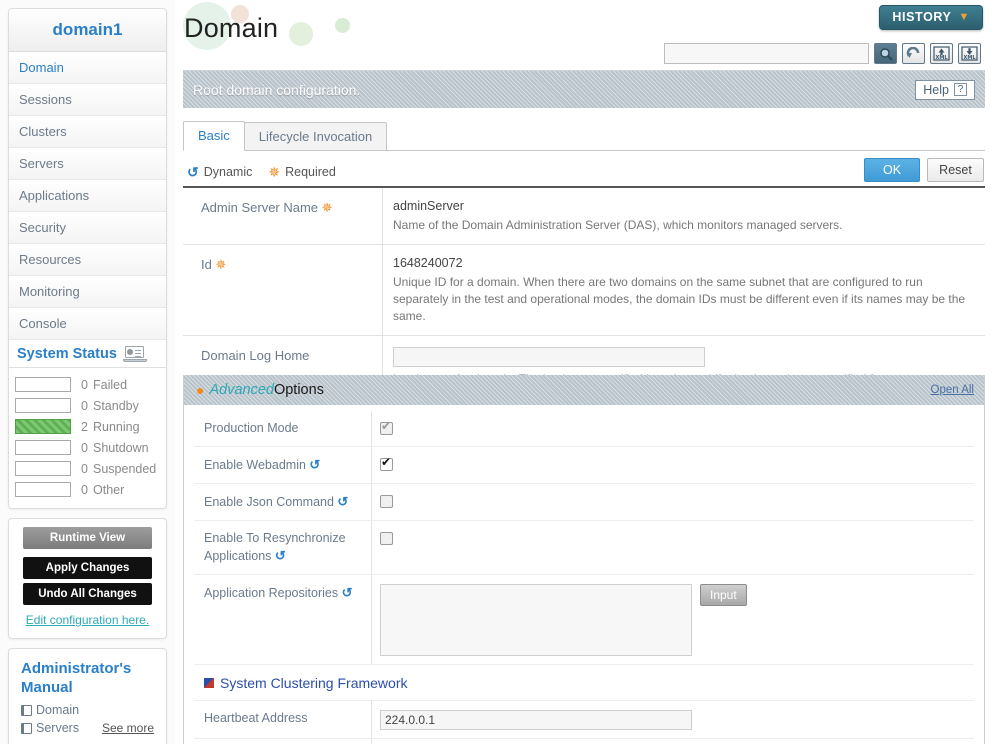  I want to click on xml-upload-icon: XML, so click(941, 53).